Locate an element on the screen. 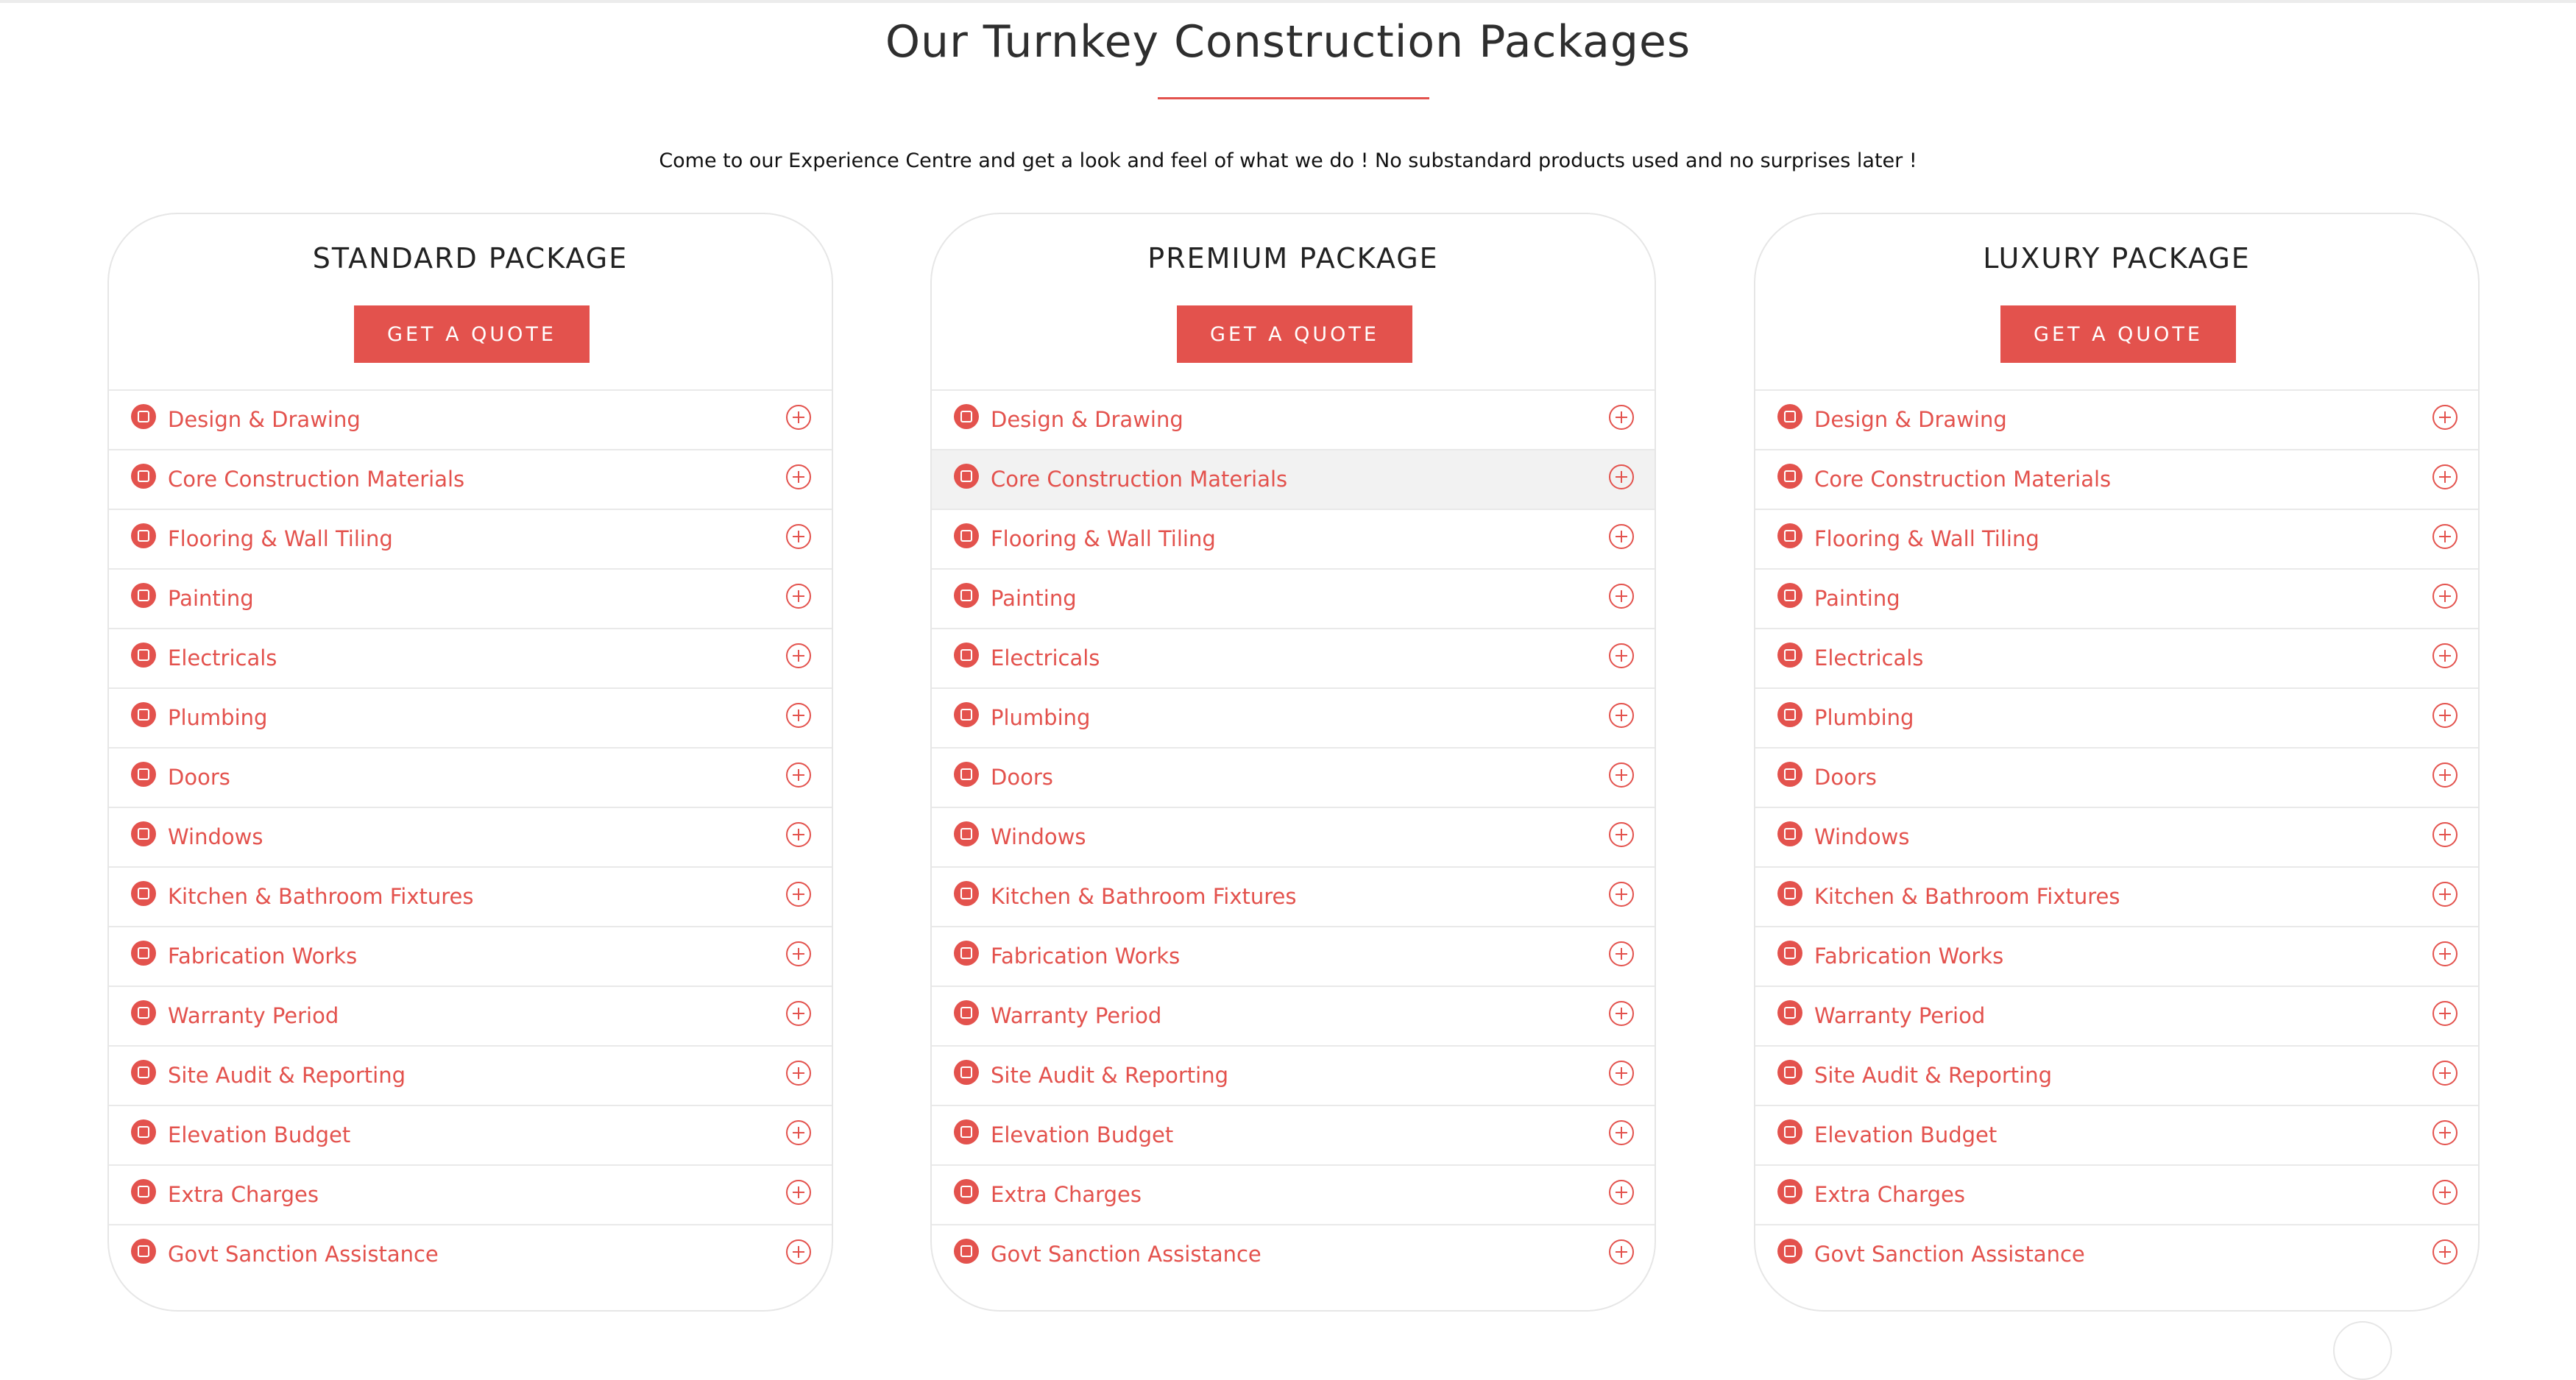  accordion-item-label: Warranty Period is located at coordinates (1900, 1015).